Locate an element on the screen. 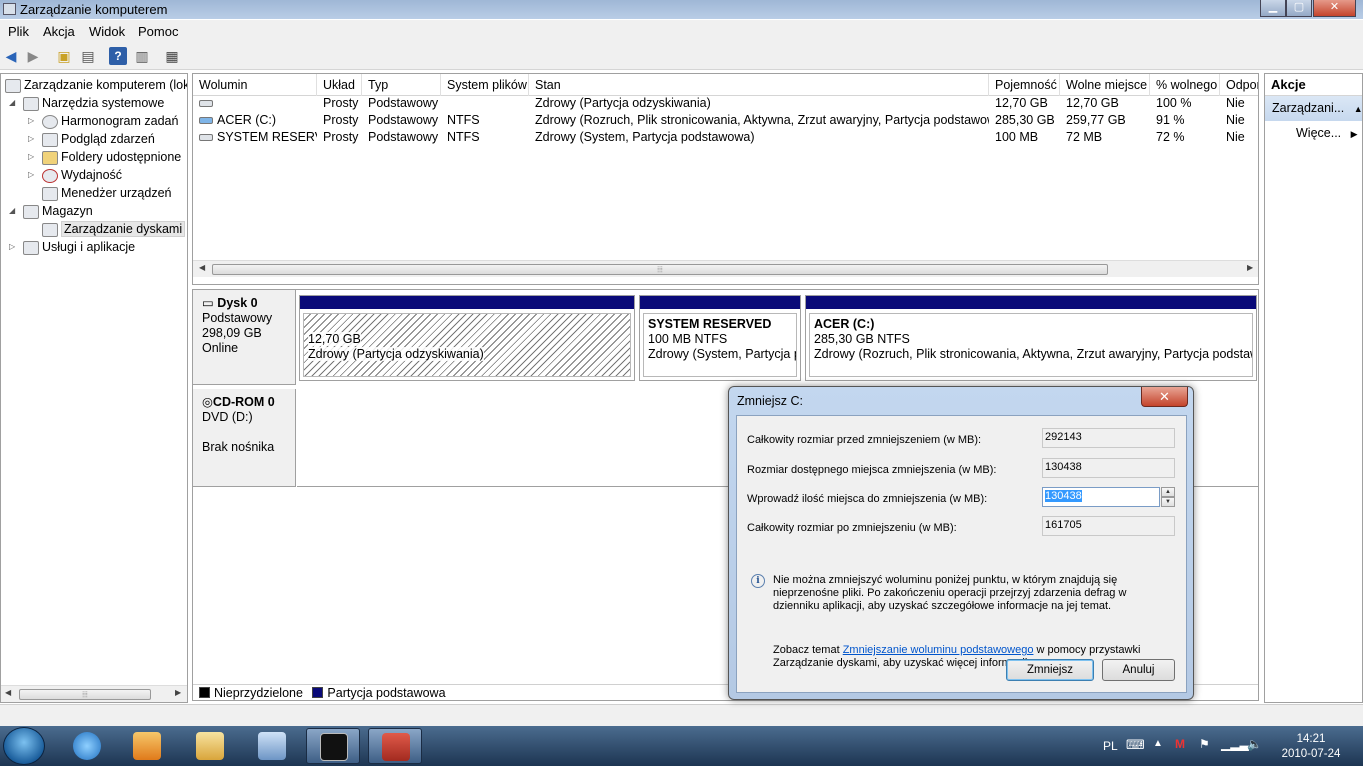 The width and height of the screenshot is (1363, 766). keyboard-icon: ⌨ is located at coordinates (1135, 745).